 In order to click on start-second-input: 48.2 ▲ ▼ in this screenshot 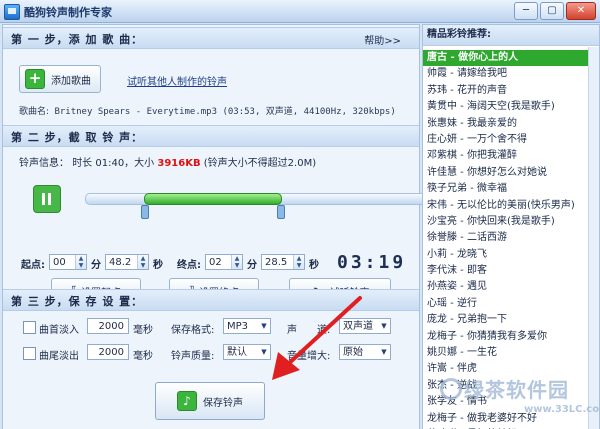, I will do `click(127, 262)`.